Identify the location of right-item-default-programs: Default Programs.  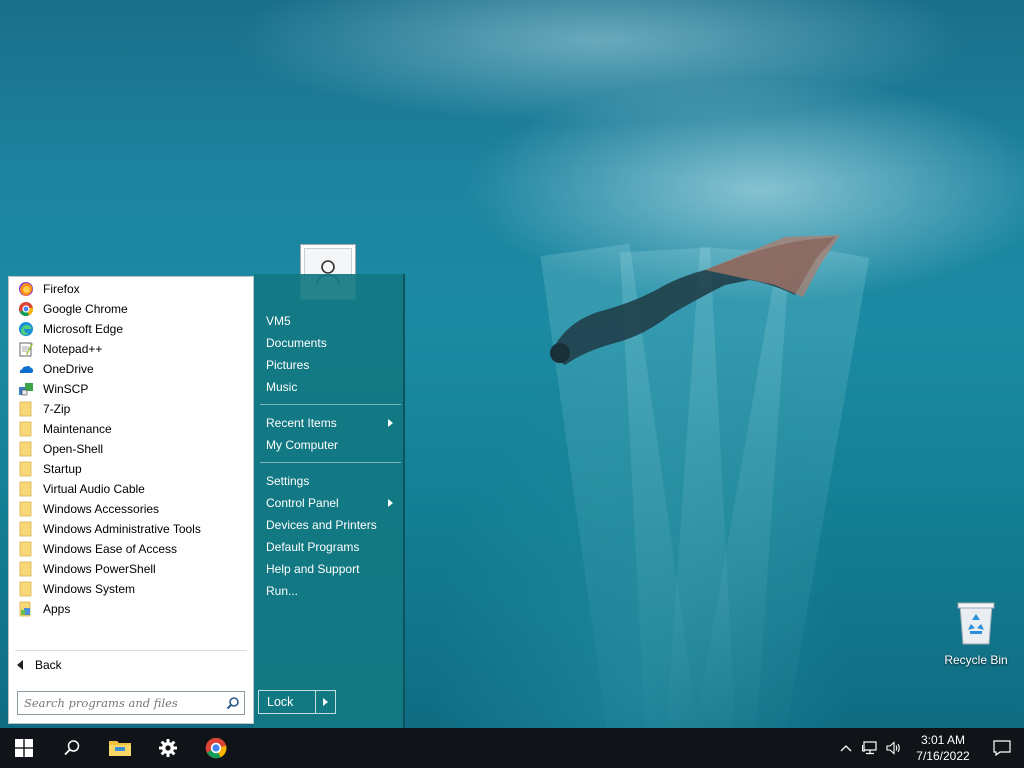
(330, 547).